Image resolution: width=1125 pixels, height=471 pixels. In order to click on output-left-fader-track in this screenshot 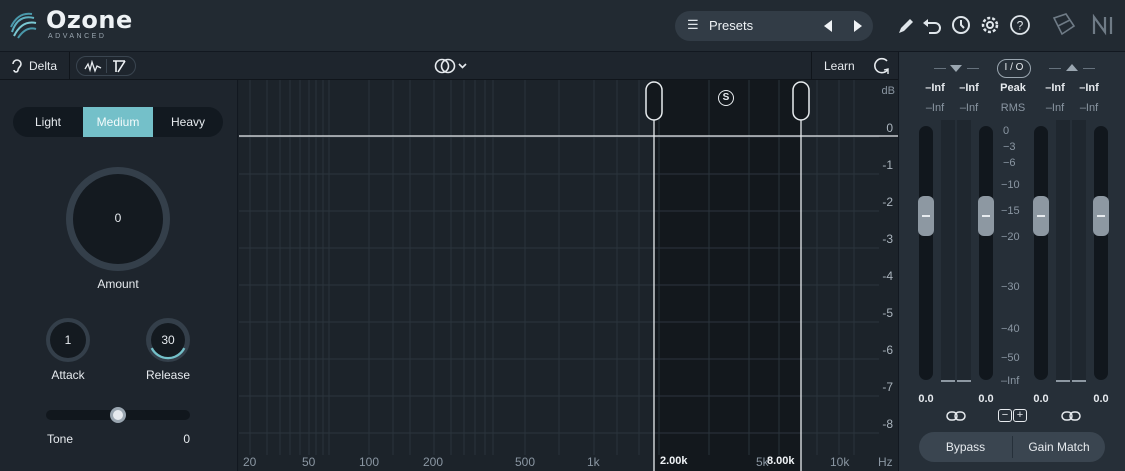, I will do `click(1041, 253)`.